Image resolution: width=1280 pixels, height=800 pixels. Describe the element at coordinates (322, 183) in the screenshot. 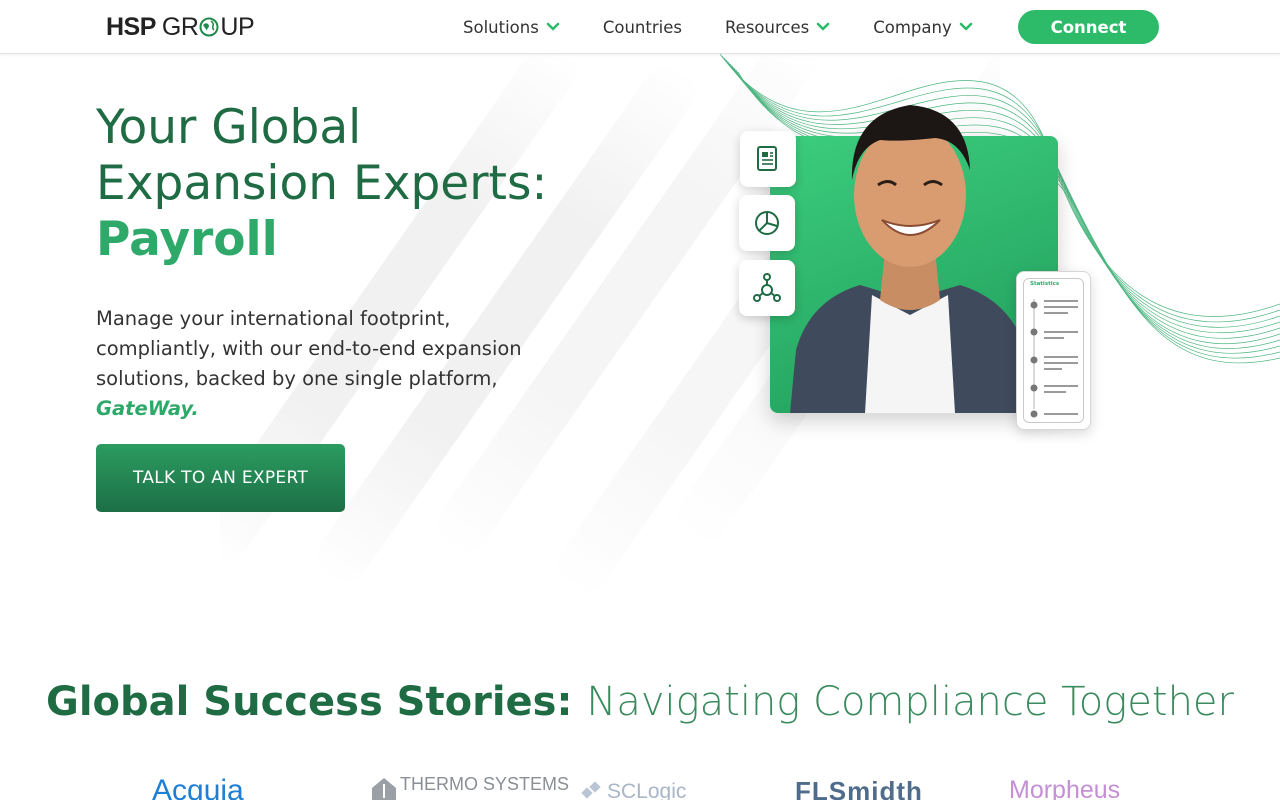

I see `hero-title-line-2: Expansion Experts:` at that location.